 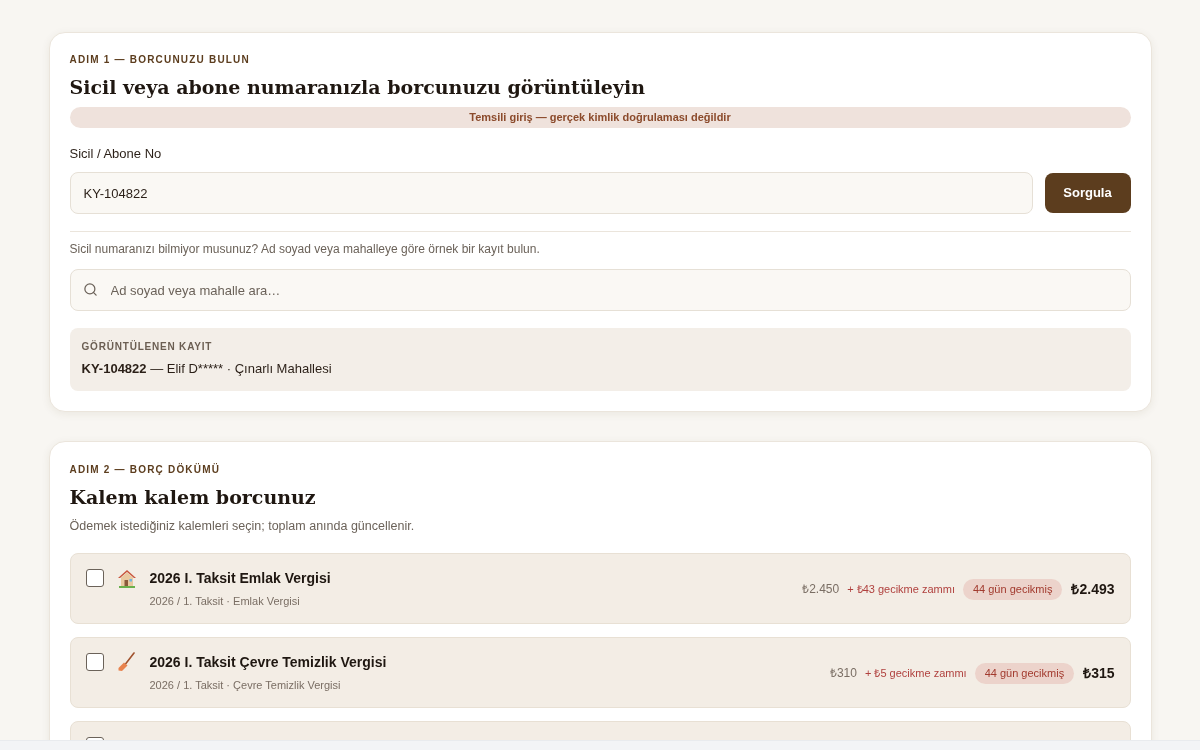 What do you see at coordinates (901, 589) in the screenshot?
I see `late-fee: + ₺43 gecikme zammı` at bounding box center [901, 589].